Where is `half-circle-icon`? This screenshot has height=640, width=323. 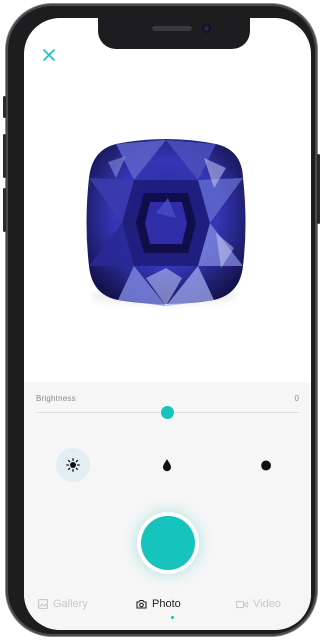
half-circle-icon is located at coordinates (265, 465).